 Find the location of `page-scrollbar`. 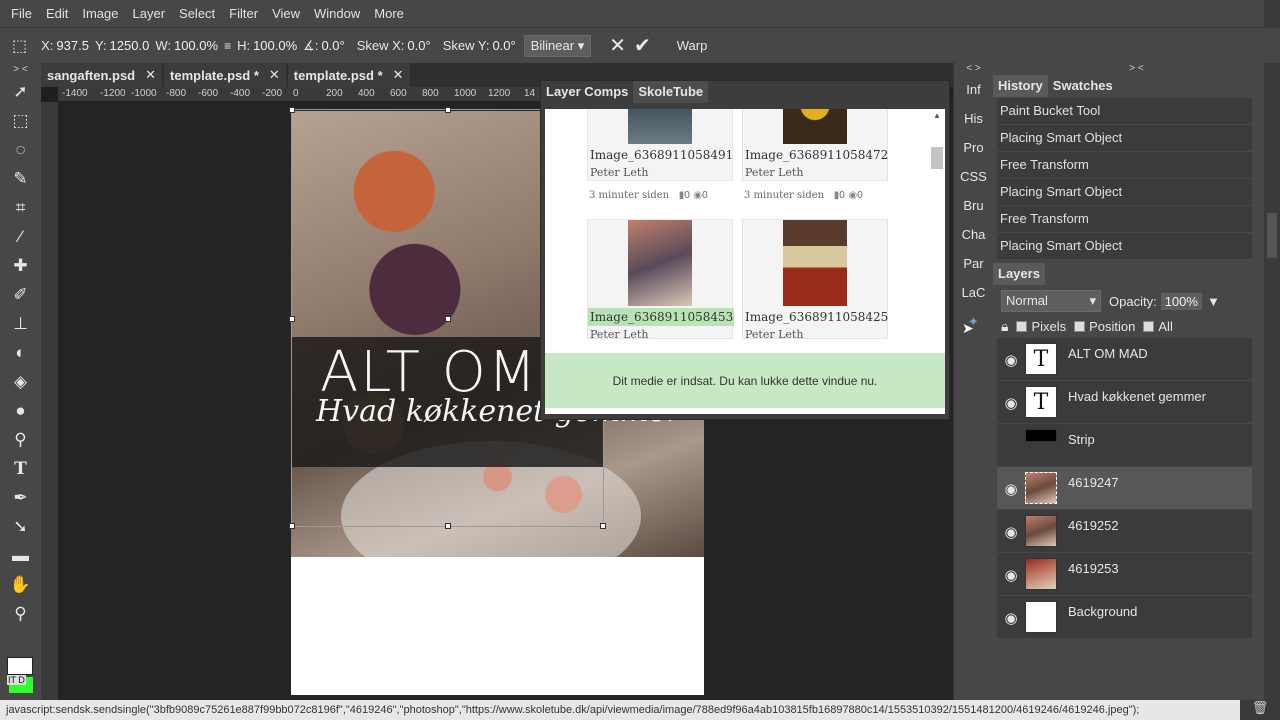

page-scrollbar is located at coordinates (1272, 13).